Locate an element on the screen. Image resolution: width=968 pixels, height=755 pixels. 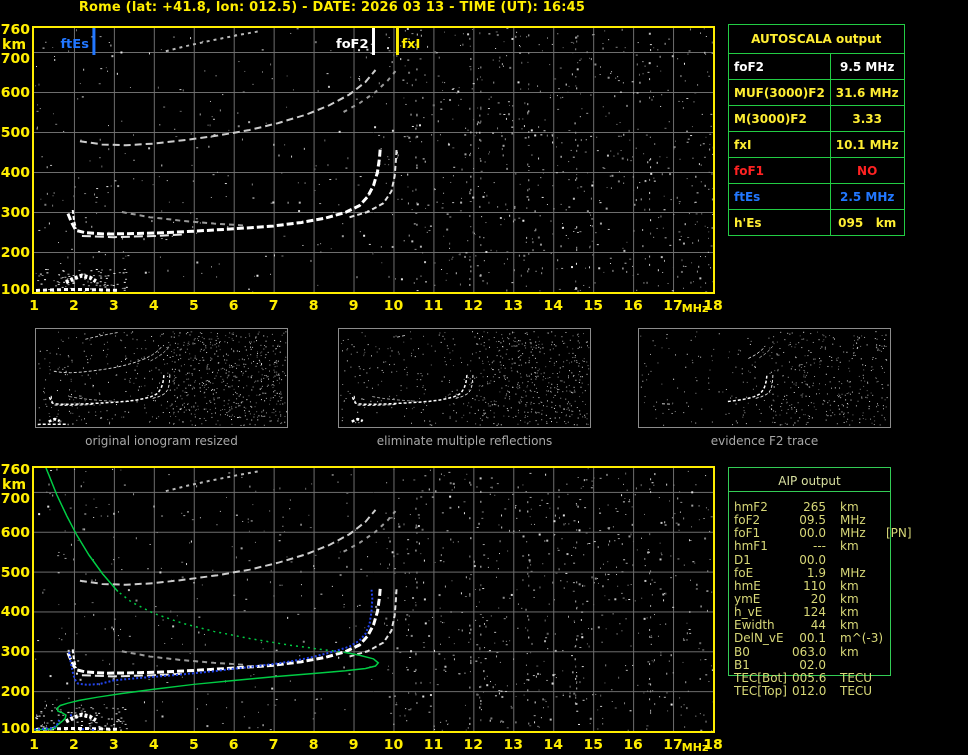
autoscala-label: foF1 is located at coordinates (779, 170).